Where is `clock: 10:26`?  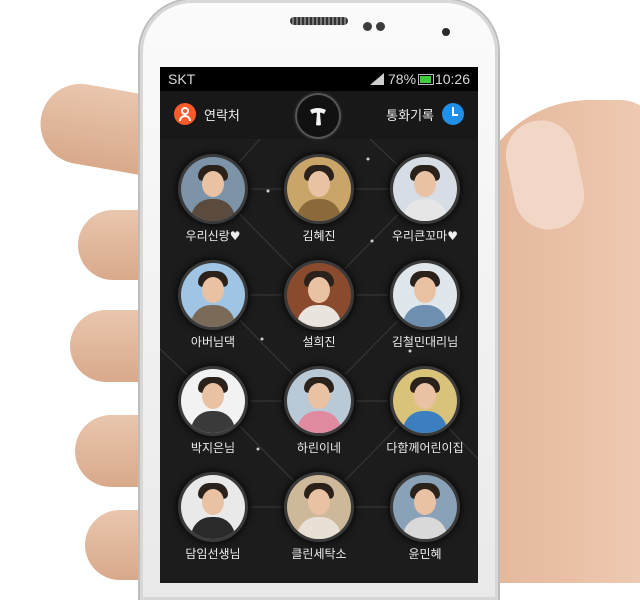 clock: 10:26 is located at coordinates (452, 79).